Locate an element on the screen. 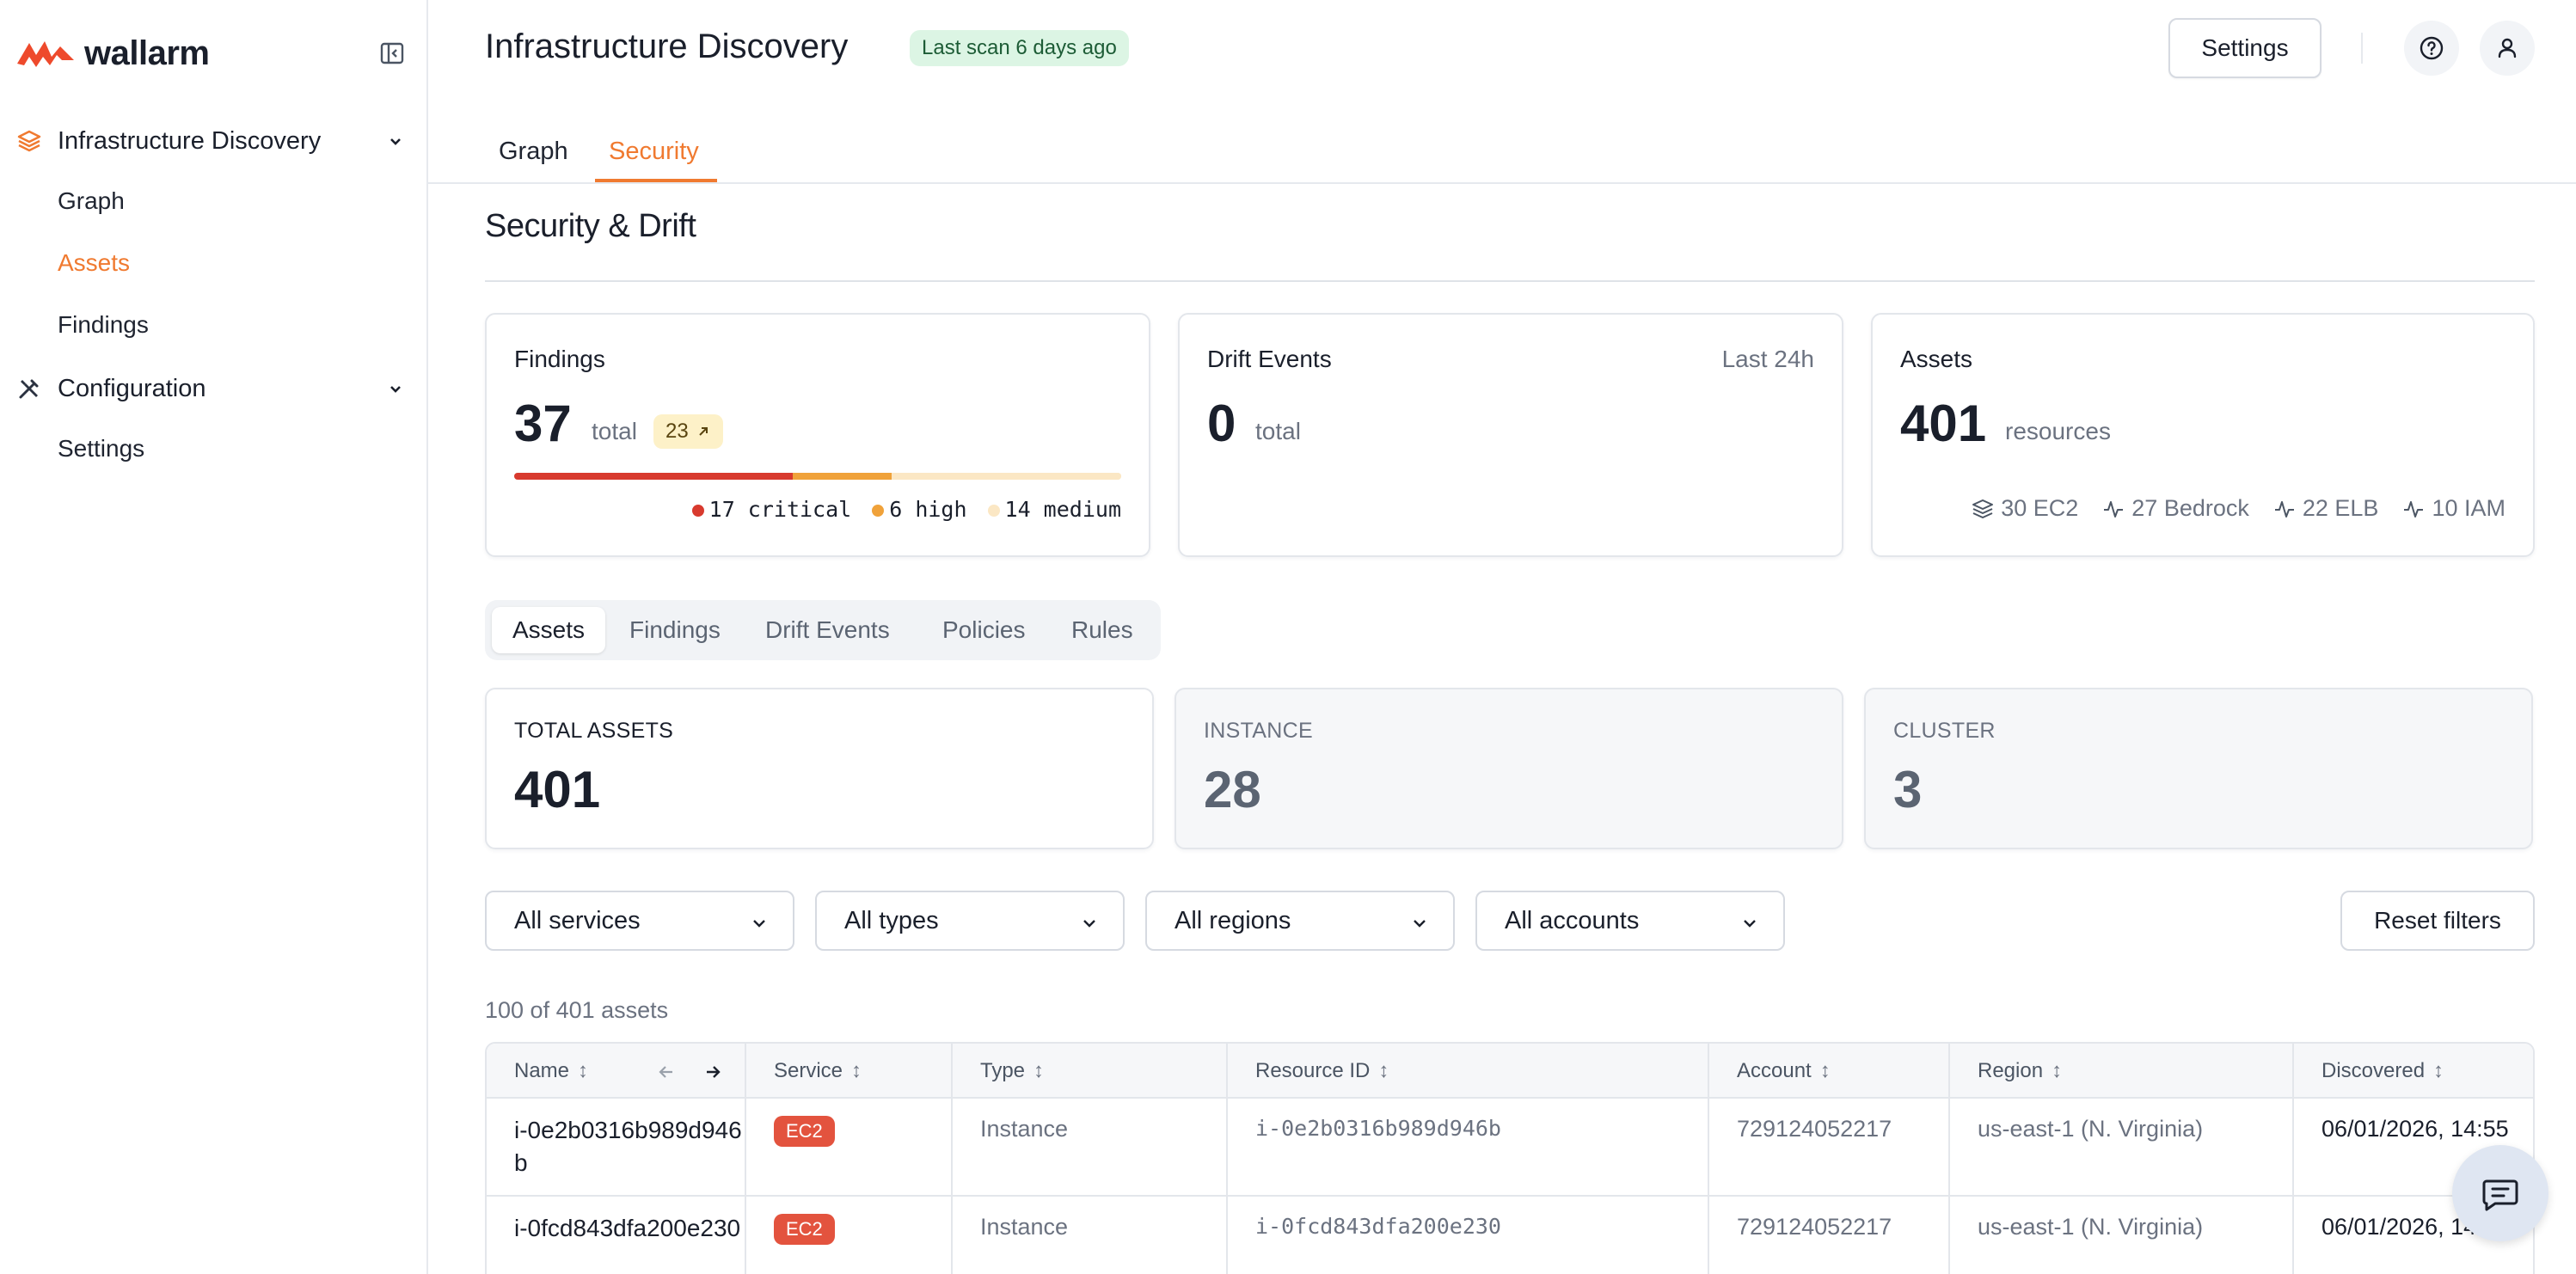 The width and height of the screenshot is (2576, 1274). tabs-divider is located at coordinates (1502, 183).